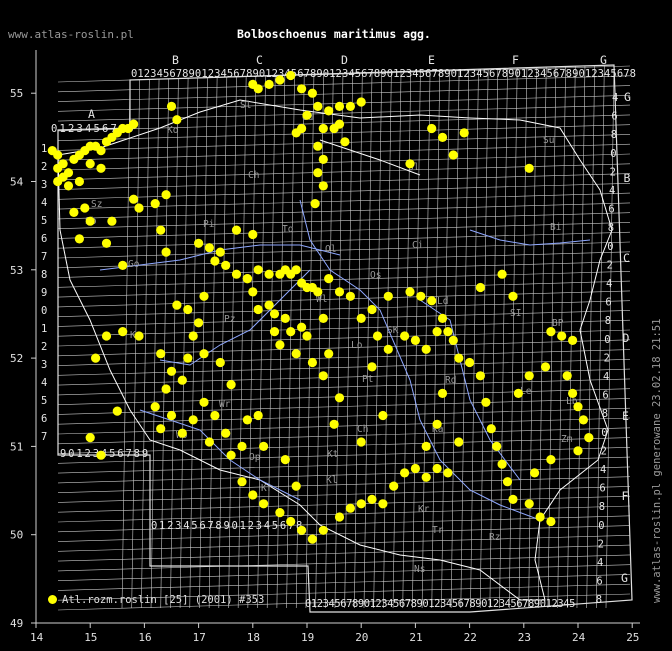 Image resolution: width=672 pixels, height=651 pixels. What do you see at coordinates (357, 345) in the screenshot?
I see `region-label: Lo` at bounding box center [357, 345].